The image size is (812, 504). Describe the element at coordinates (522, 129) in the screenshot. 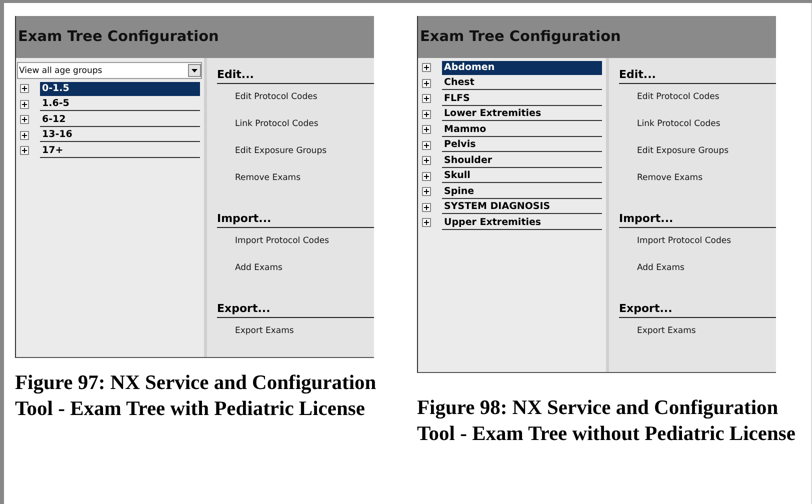

I see `tree-item: Mammo` at that location.